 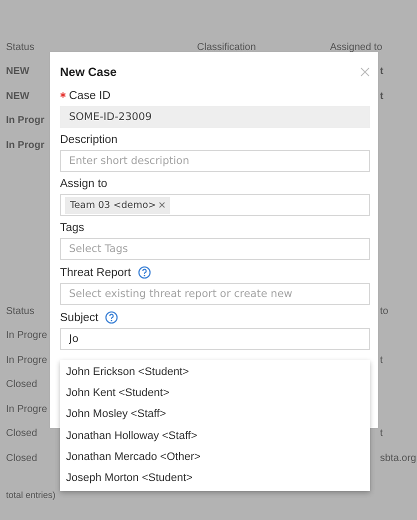 I want to click on suggestion-item: John Kent <Student>, so click(x=215, y=393).